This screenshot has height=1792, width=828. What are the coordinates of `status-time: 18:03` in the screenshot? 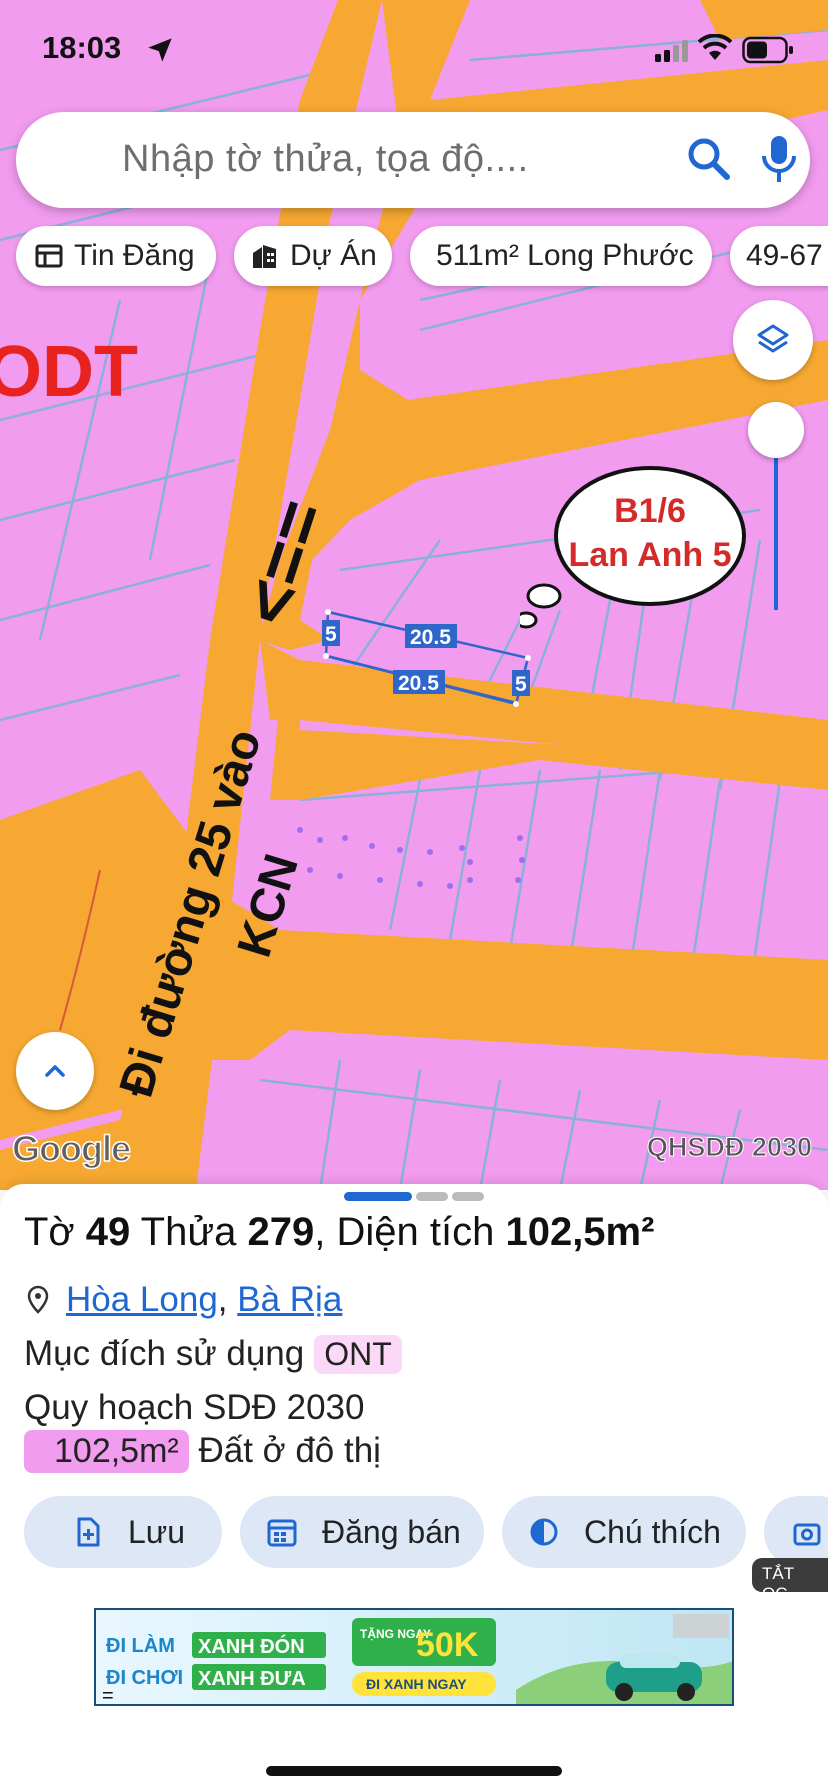 It's located at (82, 47).